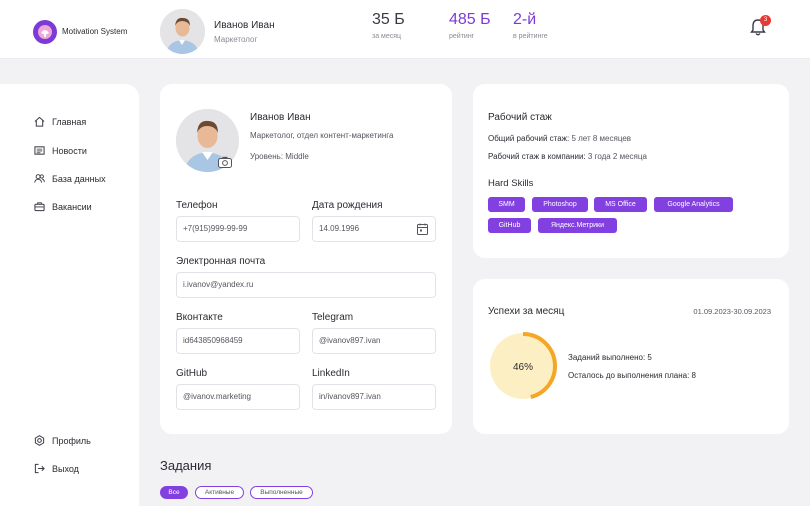  What do you see at coordinates (39, 178) in the screenshot?
I see `users-icon` at bounding box center [39, 178].